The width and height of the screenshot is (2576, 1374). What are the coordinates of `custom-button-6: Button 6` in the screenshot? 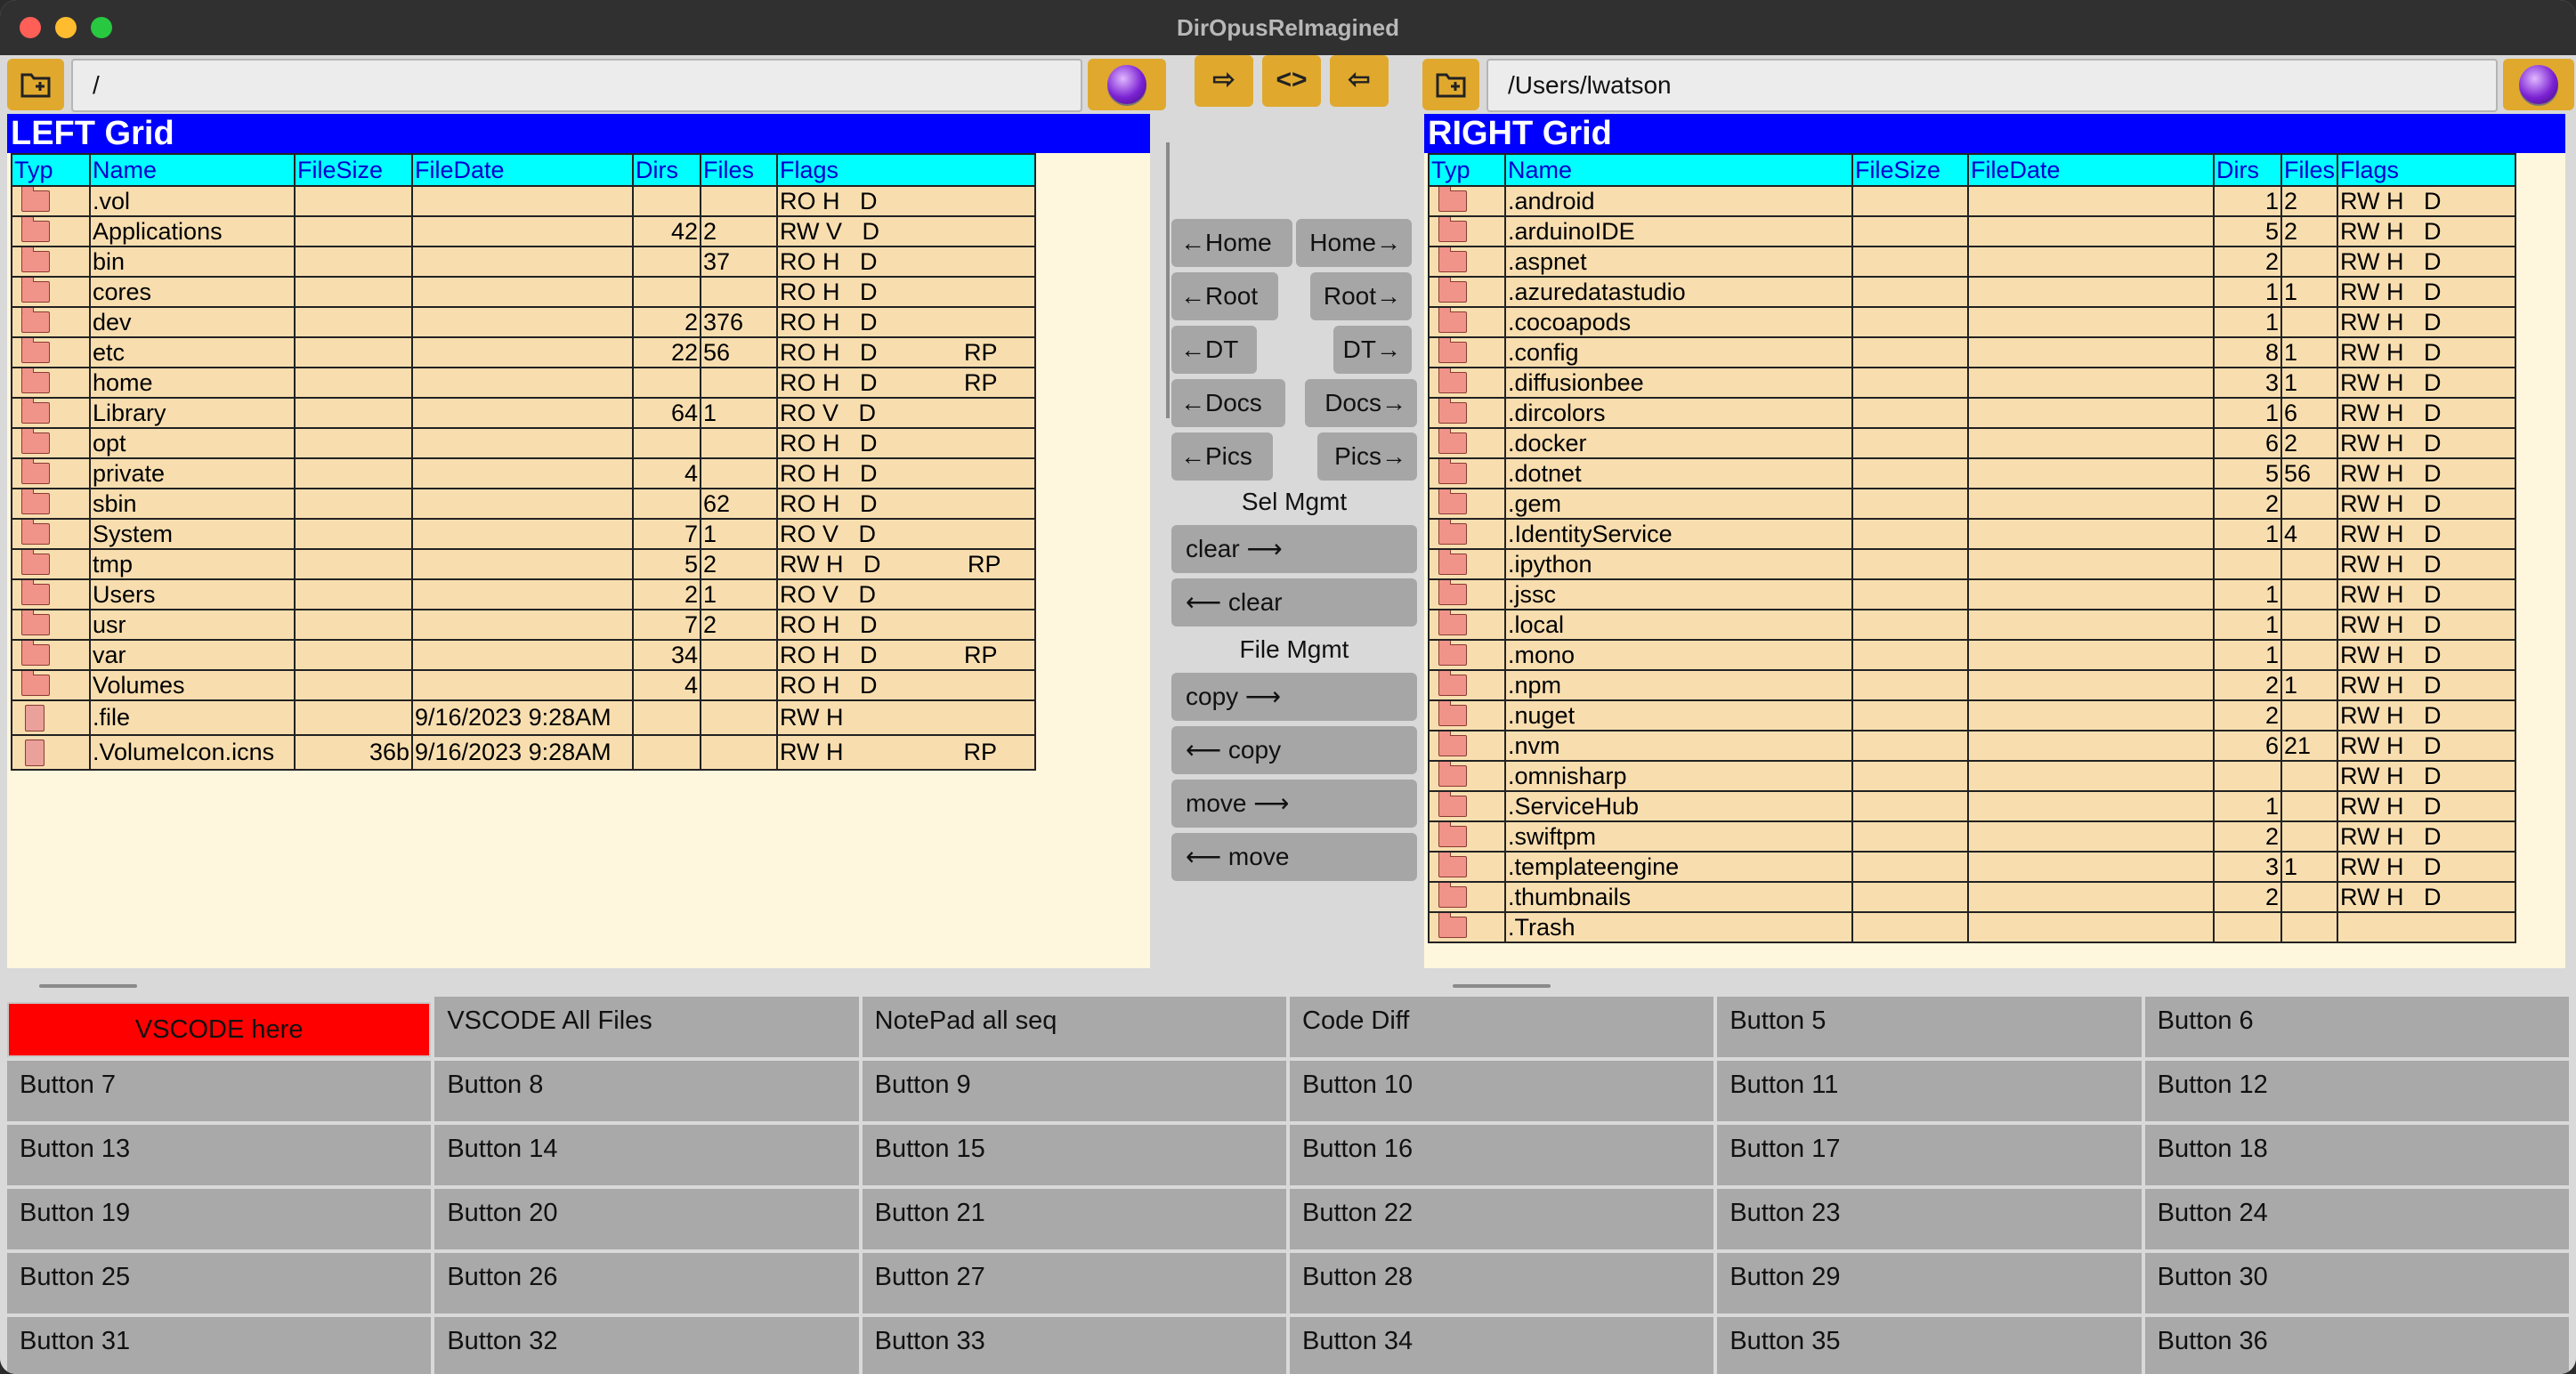 It's located at (2356, 1027).